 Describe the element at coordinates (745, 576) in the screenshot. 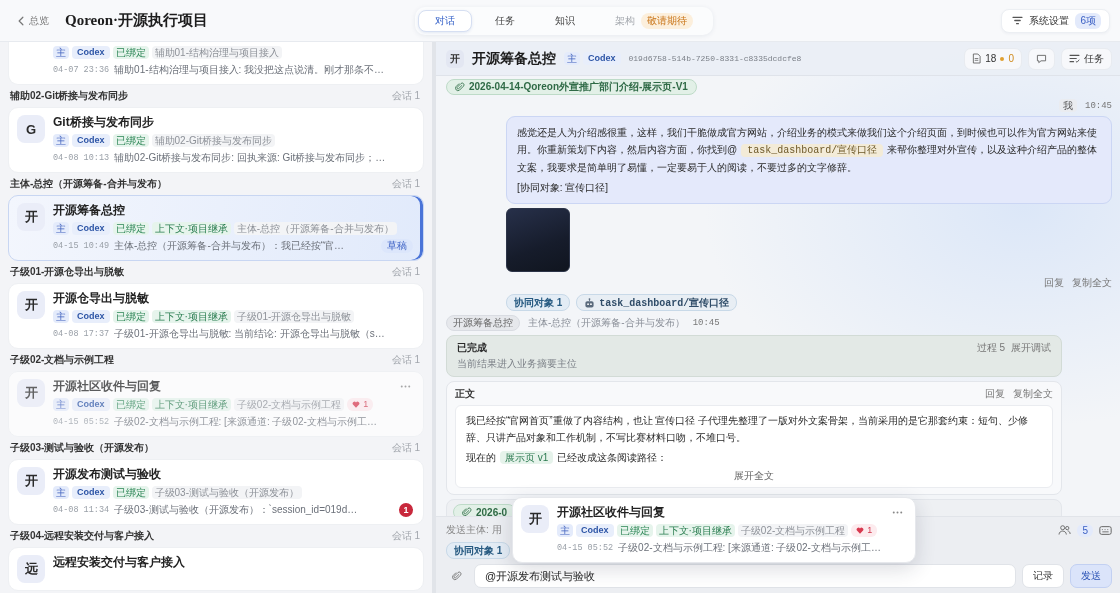

I see `message-input: @开源发布测试与验收` at that location.